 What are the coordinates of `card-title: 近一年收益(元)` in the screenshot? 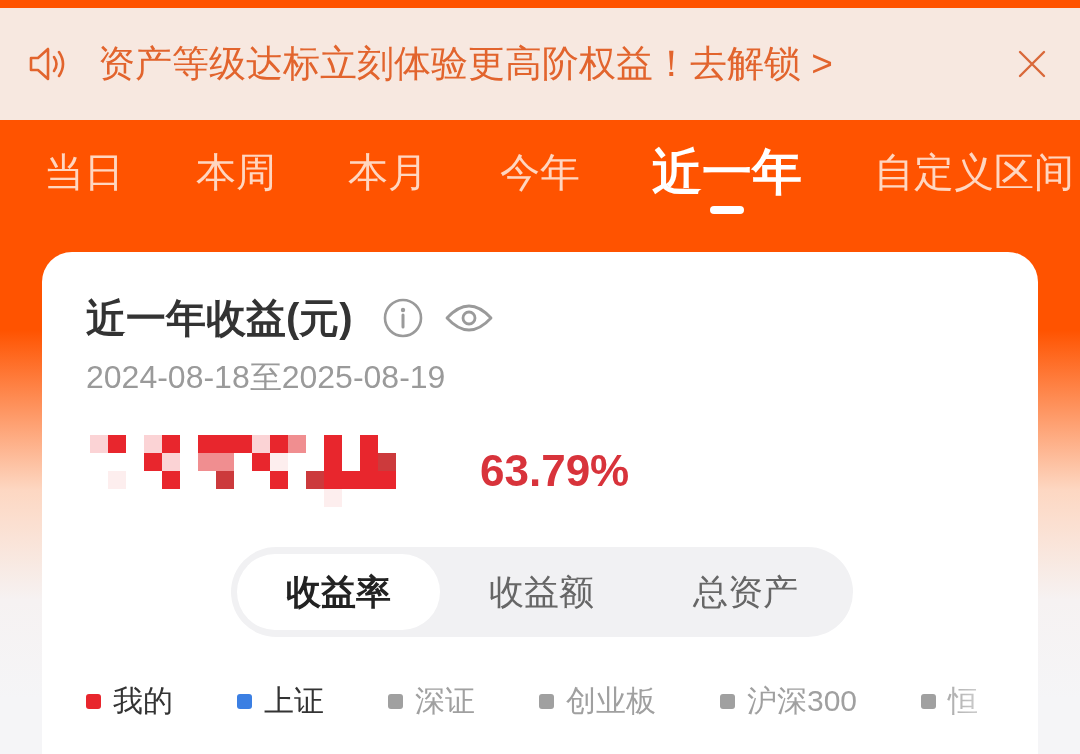 It's located at (219, 318).